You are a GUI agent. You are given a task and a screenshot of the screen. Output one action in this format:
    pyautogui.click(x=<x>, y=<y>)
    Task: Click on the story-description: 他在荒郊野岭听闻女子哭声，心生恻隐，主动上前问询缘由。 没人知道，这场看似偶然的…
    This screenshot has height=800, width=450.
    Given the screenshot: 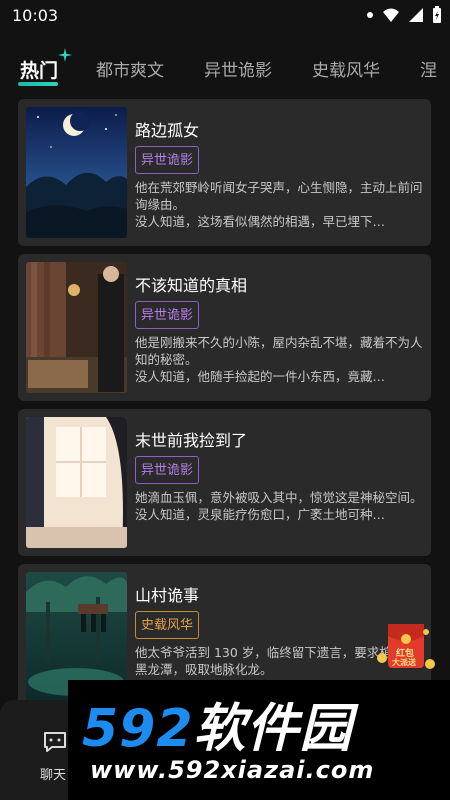 What is the action you would take?
    pyautogui.click(x=280, y=204)
    